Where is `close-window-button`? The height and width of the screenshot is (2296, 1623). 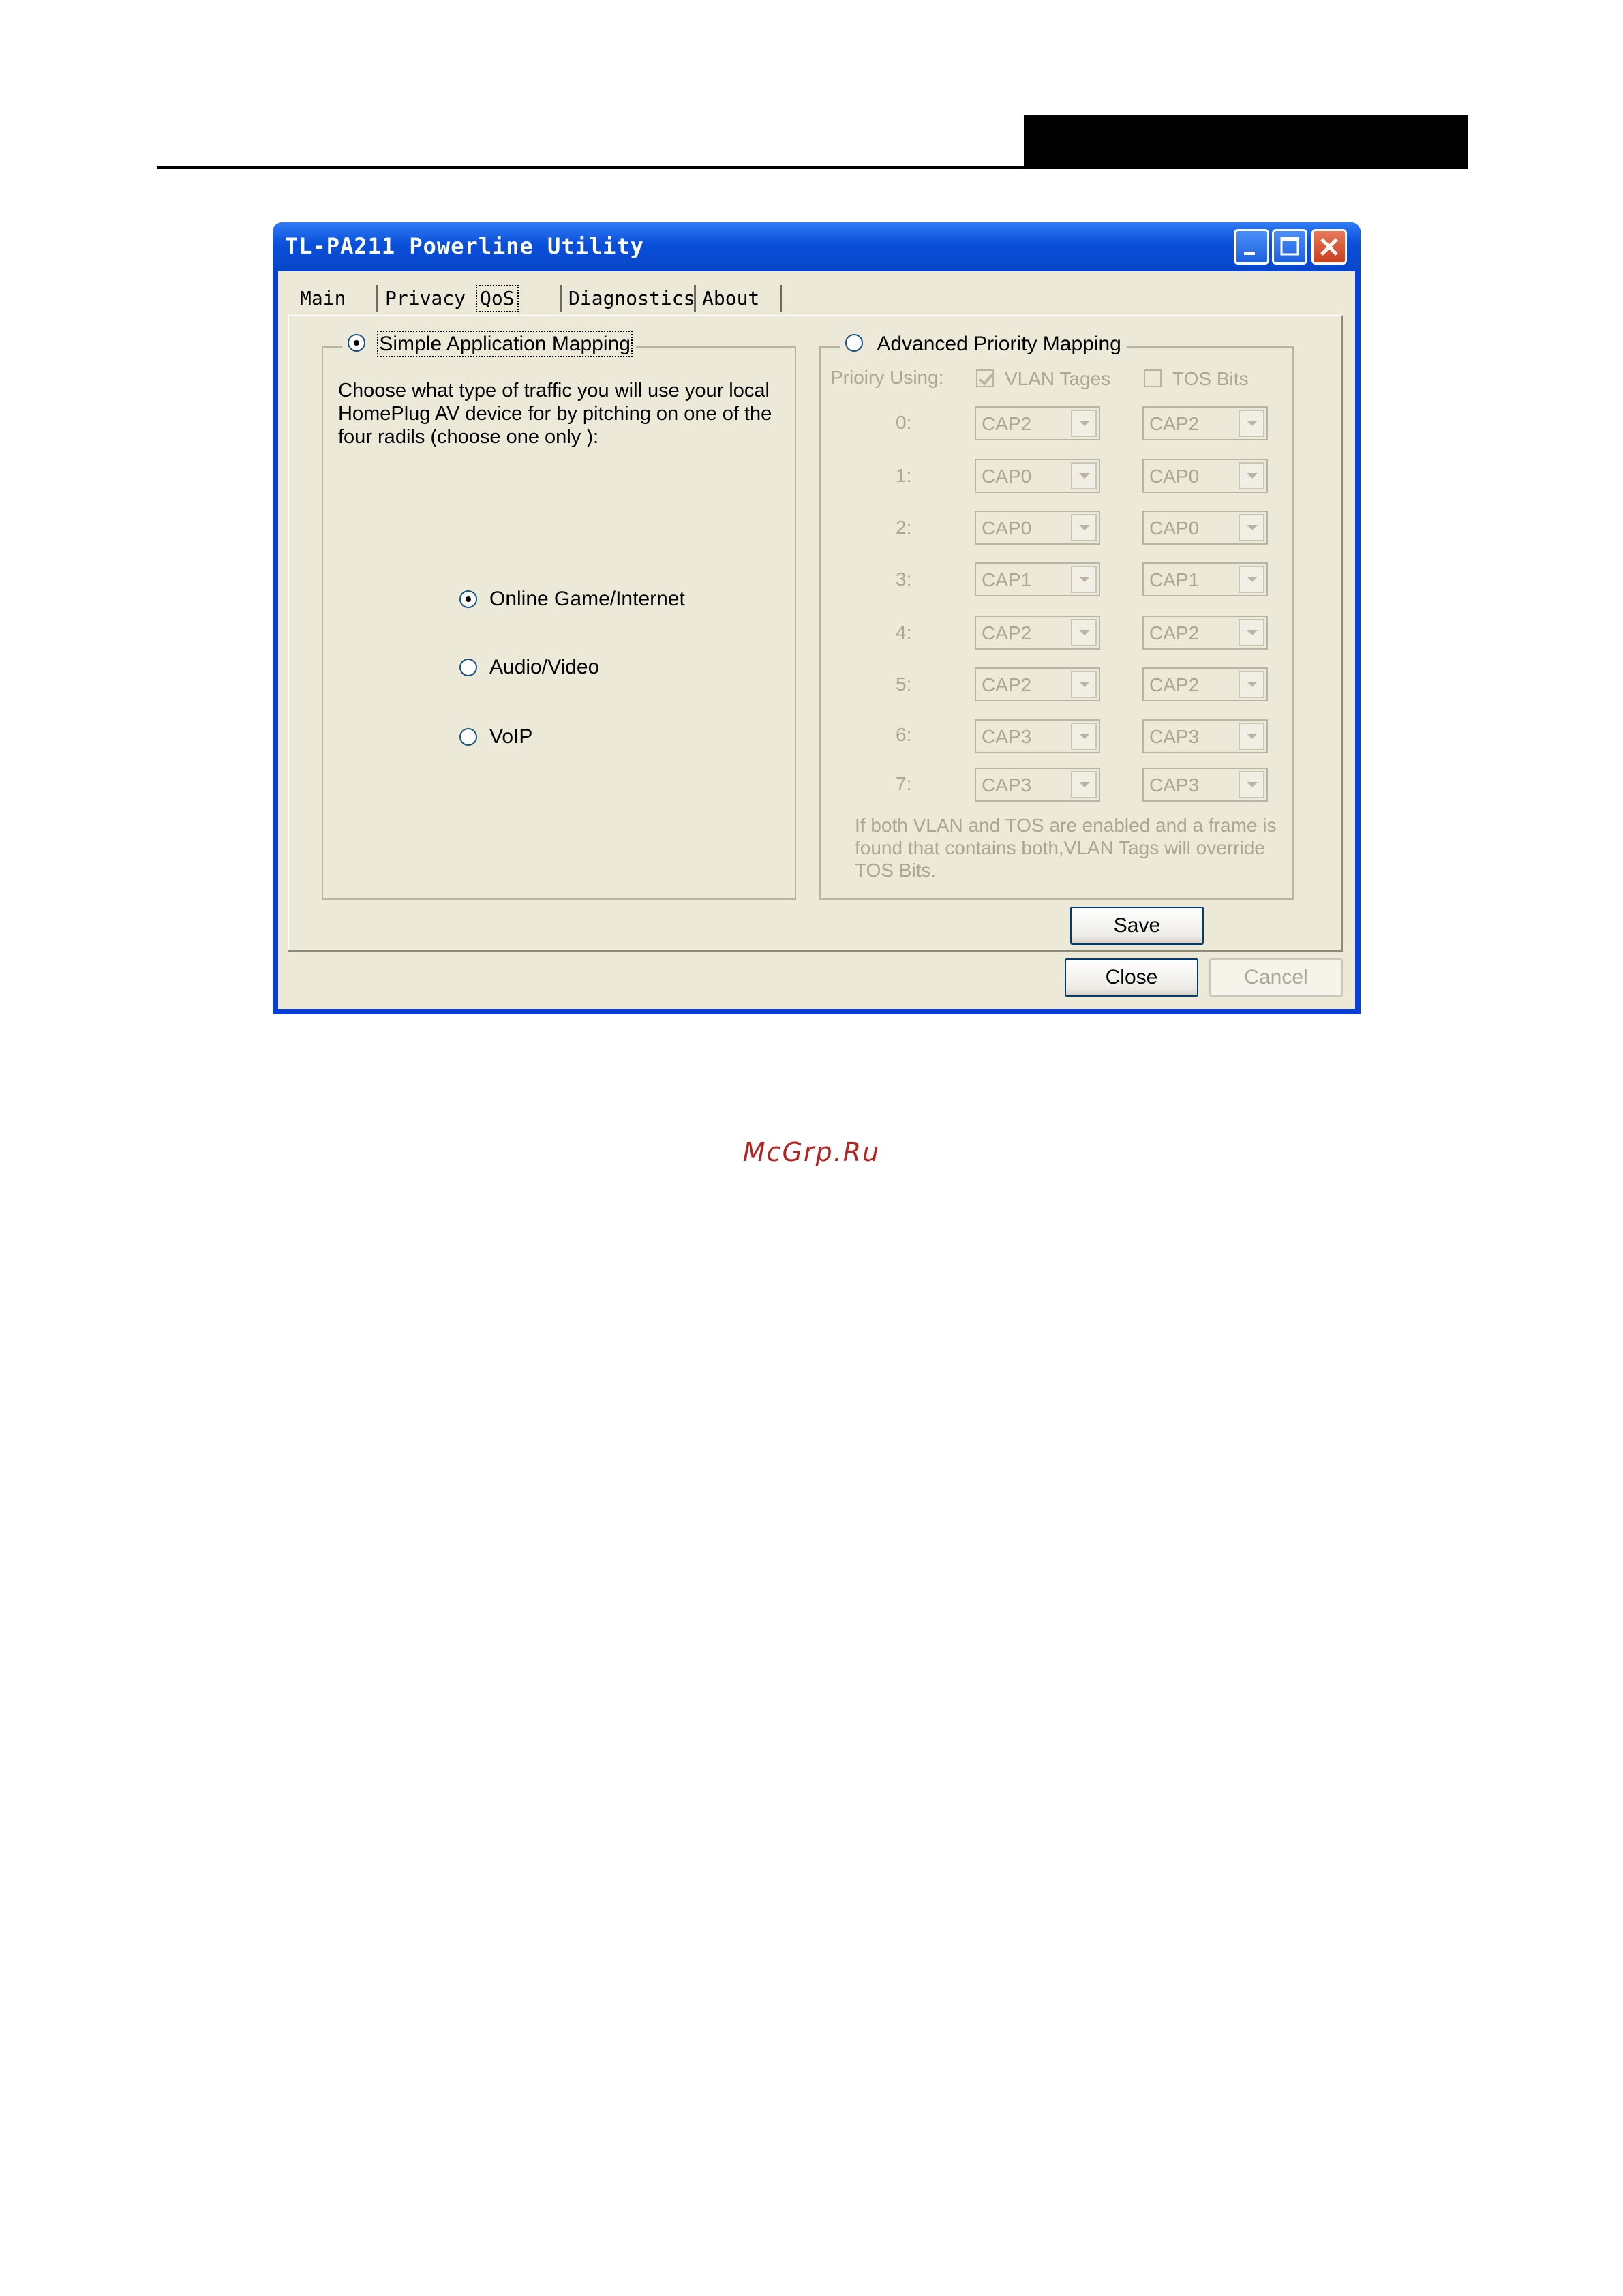 close-window-button is located at coordinates (1329, 247).